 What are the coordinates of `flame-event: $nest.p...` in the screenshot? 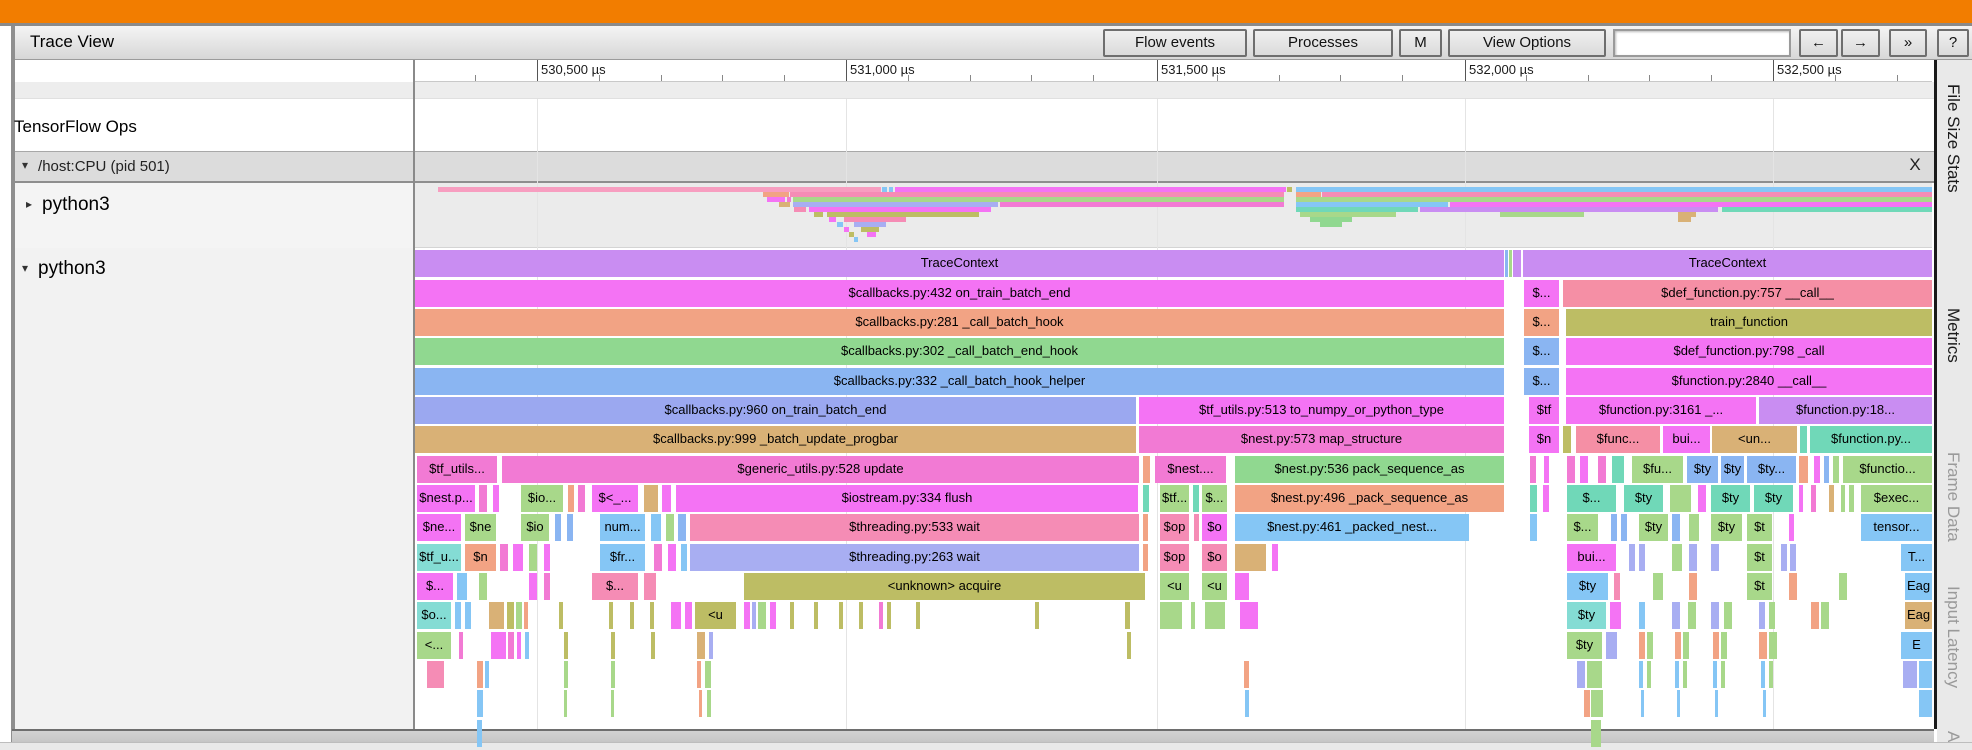 It's located at (446, 498).